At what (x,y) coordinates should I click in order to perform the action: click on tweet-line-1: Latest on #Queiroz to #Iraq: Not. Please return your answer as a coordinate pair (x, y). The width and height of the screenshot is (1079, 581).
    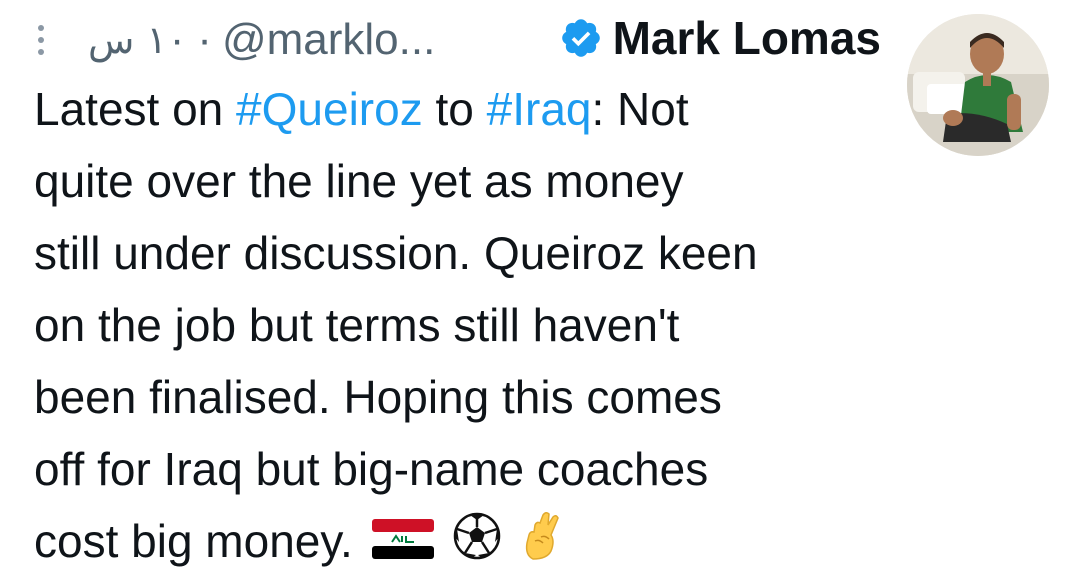
    Looking at the image, I should click on (464, 109).